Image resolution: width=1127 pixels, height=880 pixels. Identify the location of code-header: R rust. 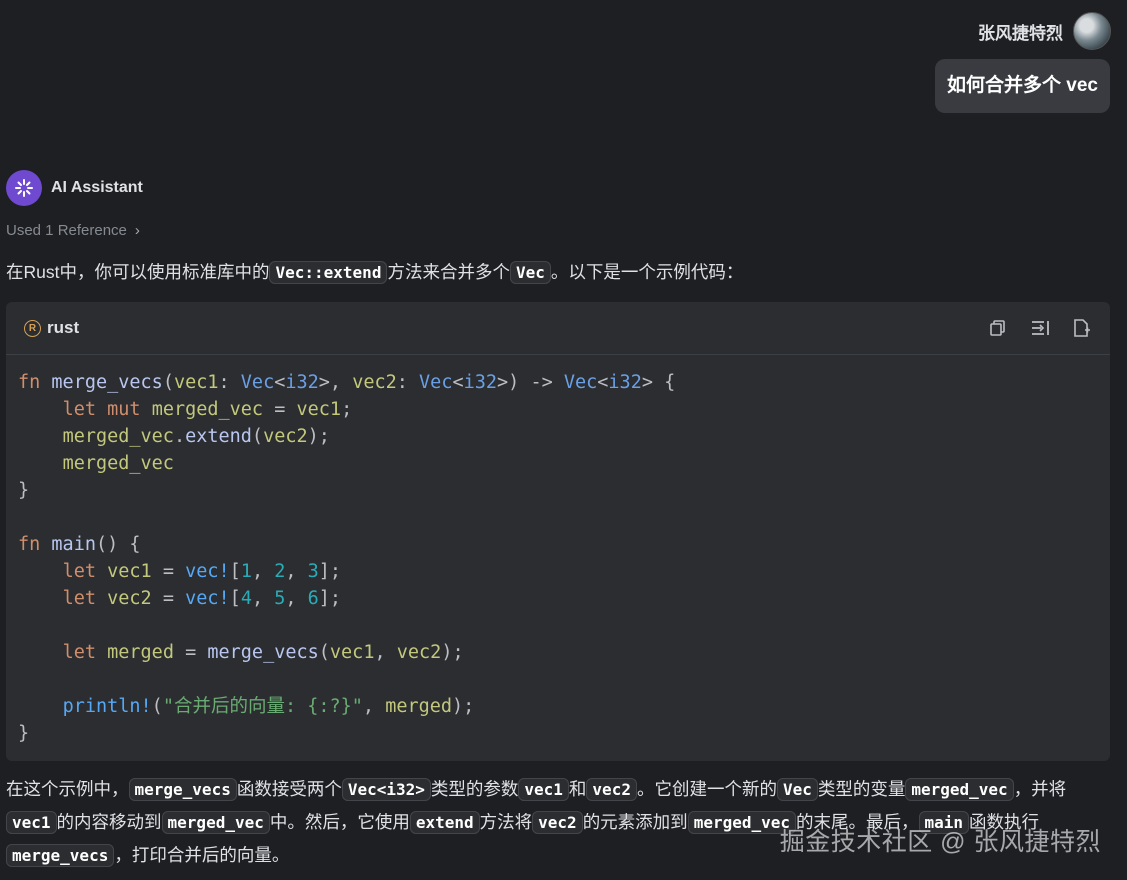
(558, 328).